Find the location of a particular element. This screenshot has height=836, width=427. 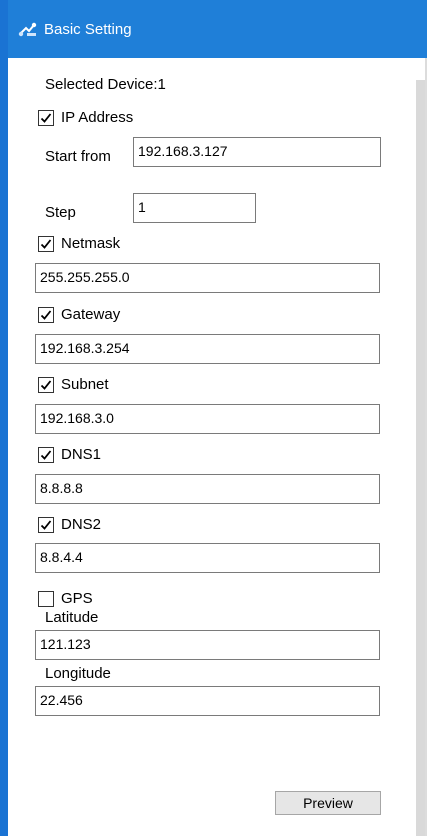

preview-button: Preview is located at coordinates (328, 803).